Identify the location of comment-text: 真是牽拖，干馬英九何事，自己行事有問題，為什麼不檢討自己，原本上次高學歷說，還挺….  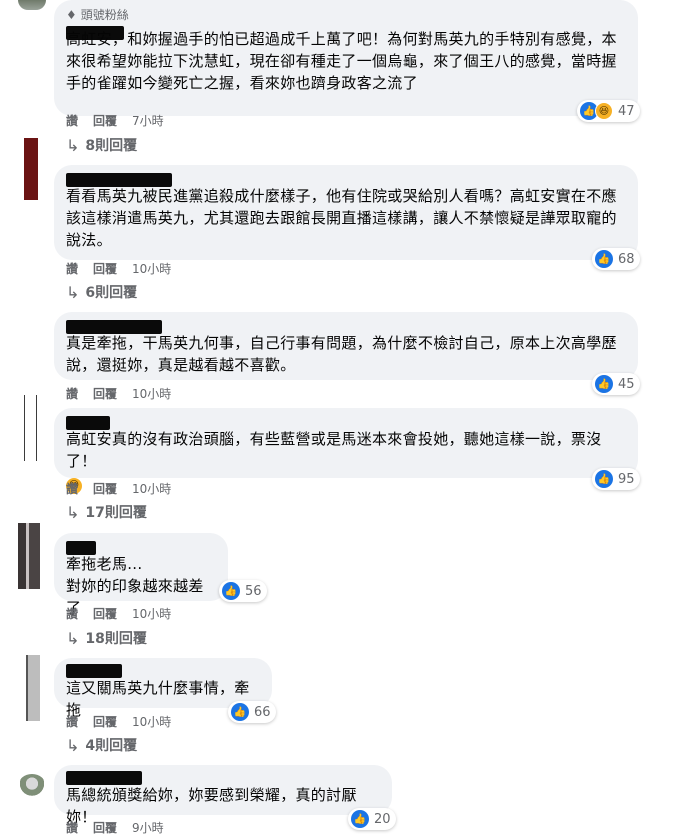
(341, 354).